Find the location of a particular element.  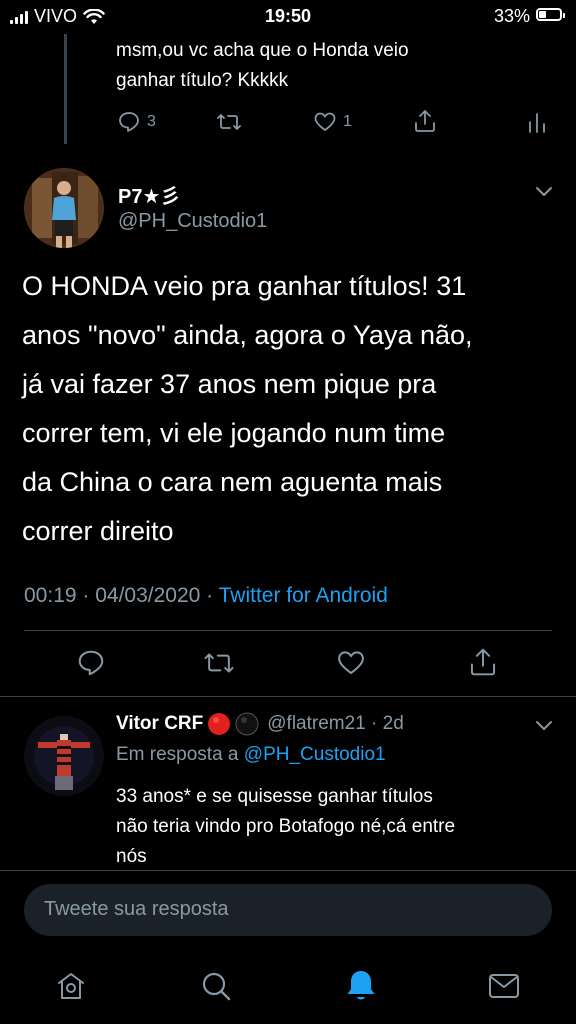

nav-messages-button is located at coordinates (504, 986).